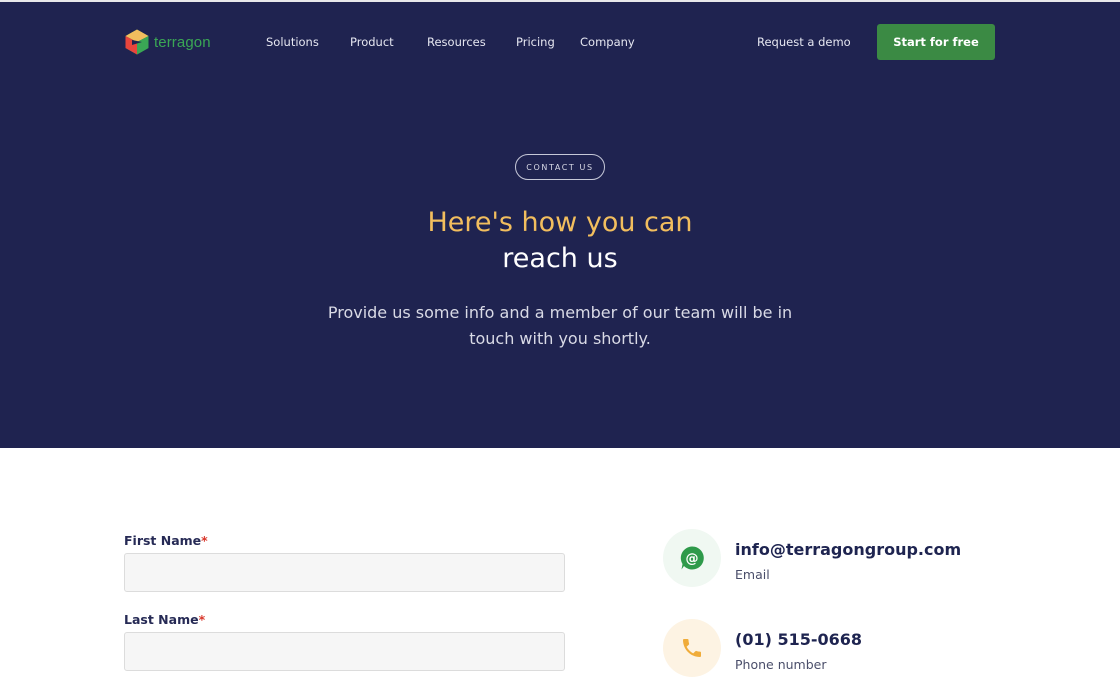 This screenshot has height=688, width=1120. I want to click on nav-item-pricing: Pricing, so click(535, 42).